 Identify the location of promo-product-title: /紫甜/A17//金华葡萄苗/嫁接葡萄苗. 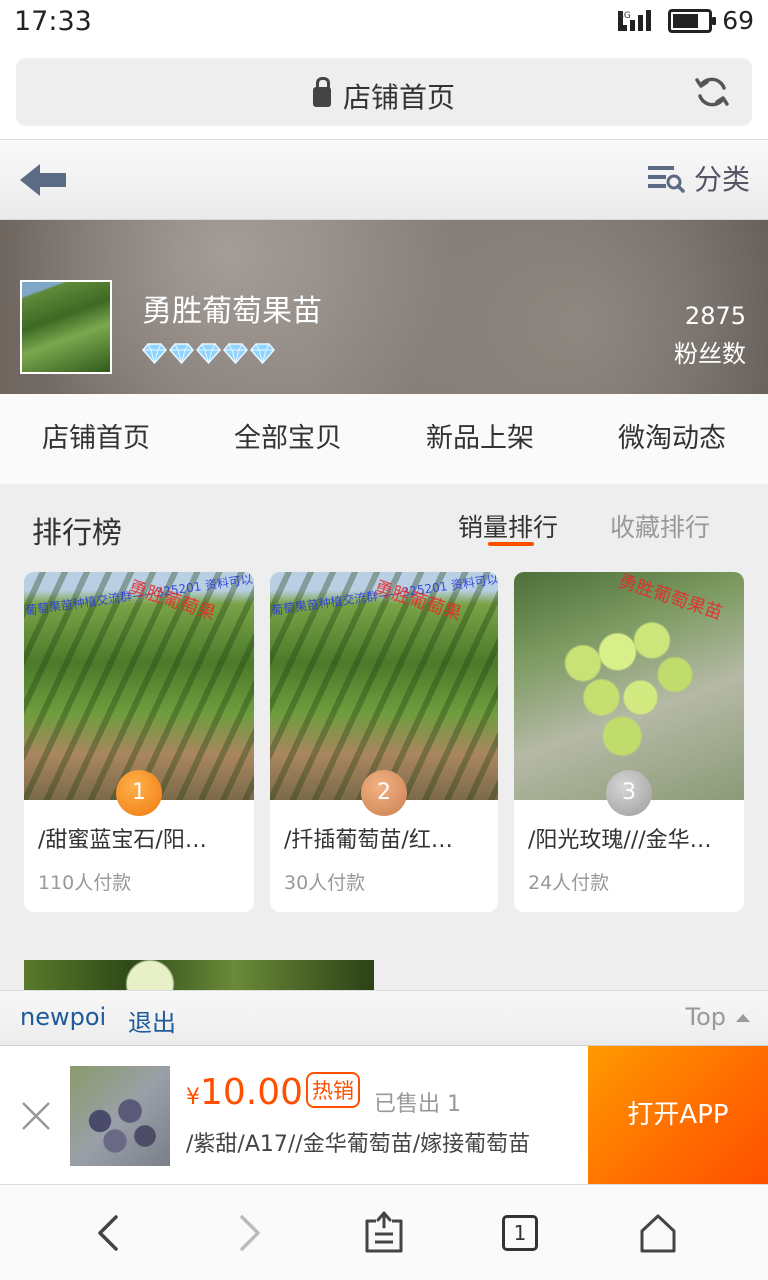
(358, 1142).